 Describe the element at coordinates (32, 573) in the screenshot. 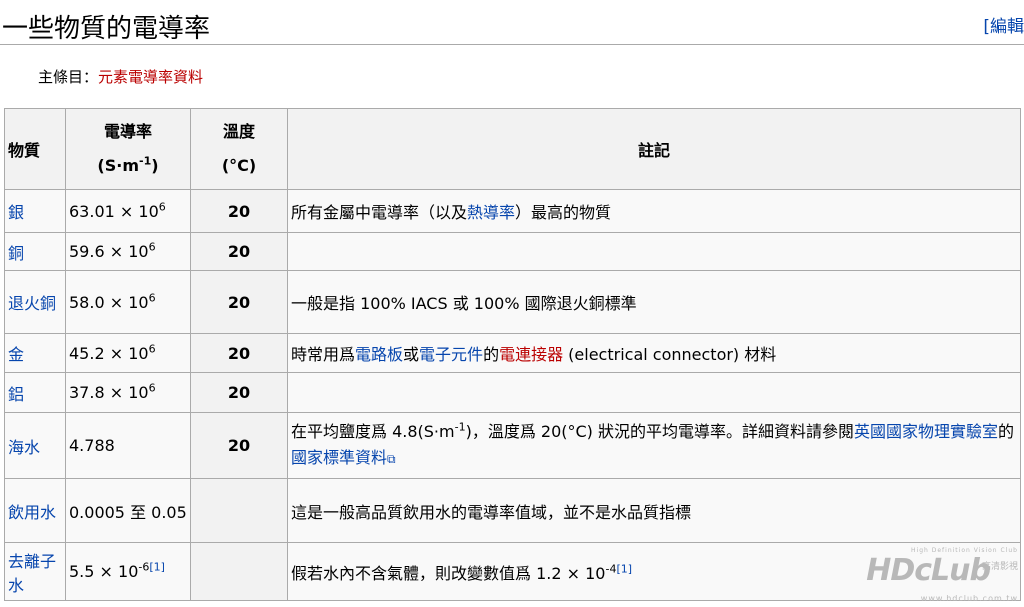

I see `material-link: 去離子水` at that location.